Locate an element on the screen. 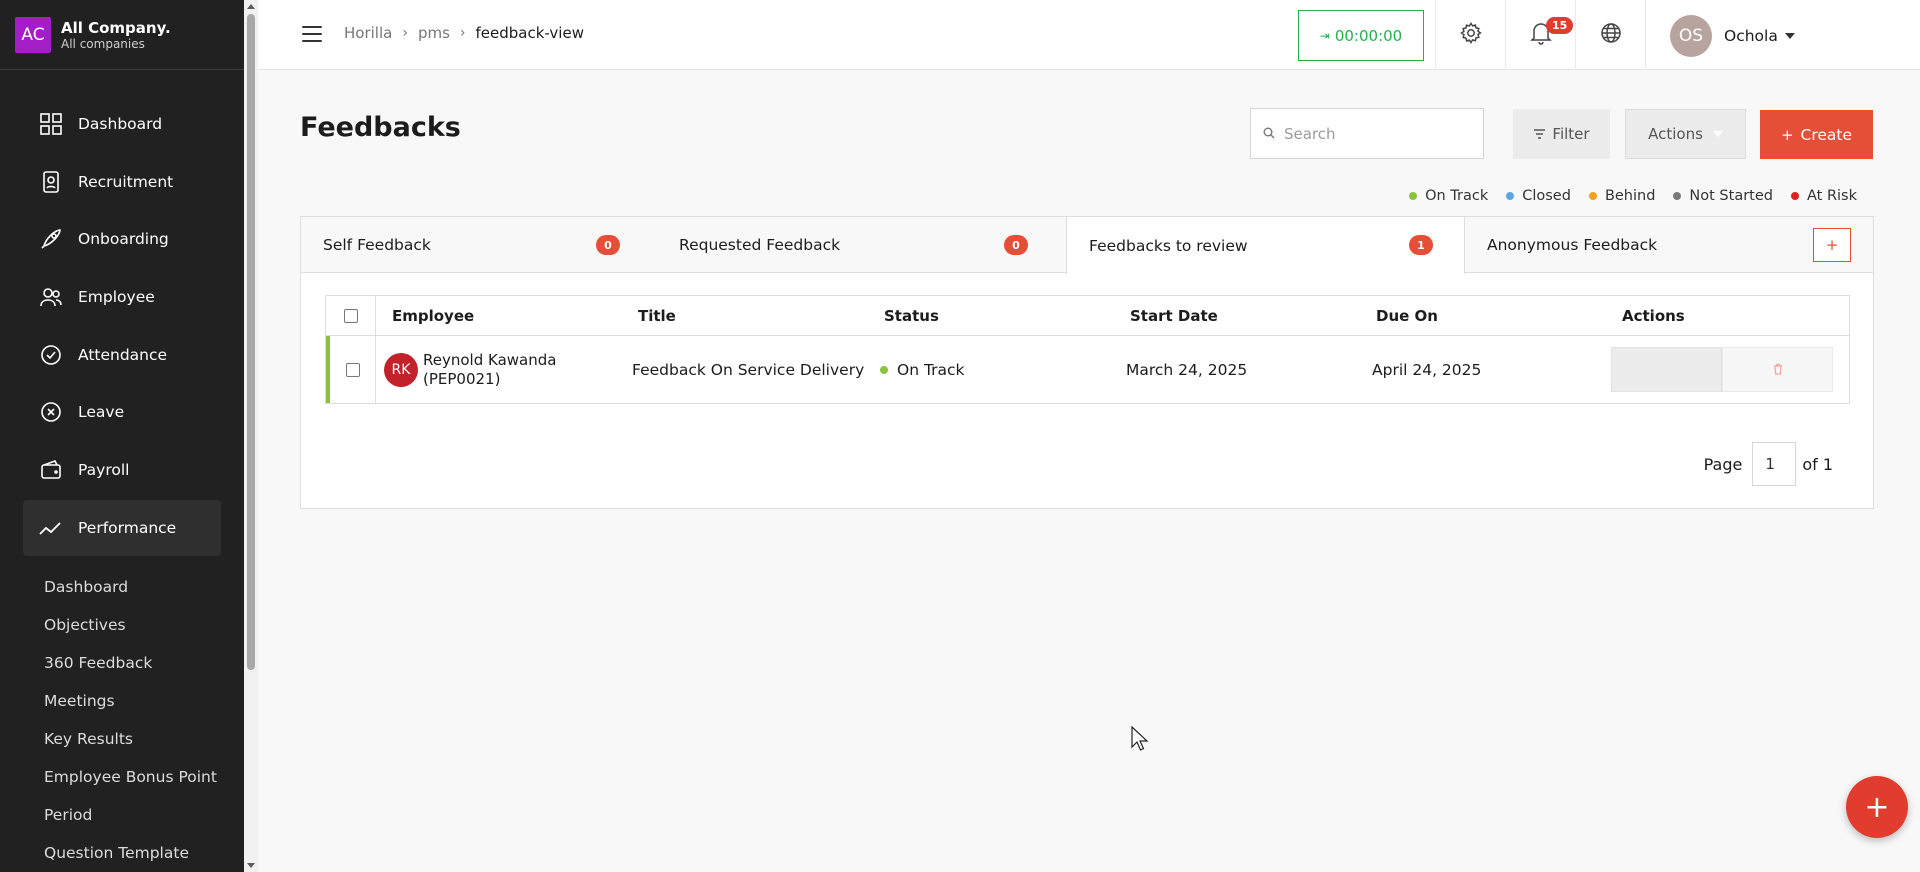 Image resolution: width=1920 pixels, height=872 pixels. sidebar-item-dashboard: Dashboard is located at coordinates (122, 124).